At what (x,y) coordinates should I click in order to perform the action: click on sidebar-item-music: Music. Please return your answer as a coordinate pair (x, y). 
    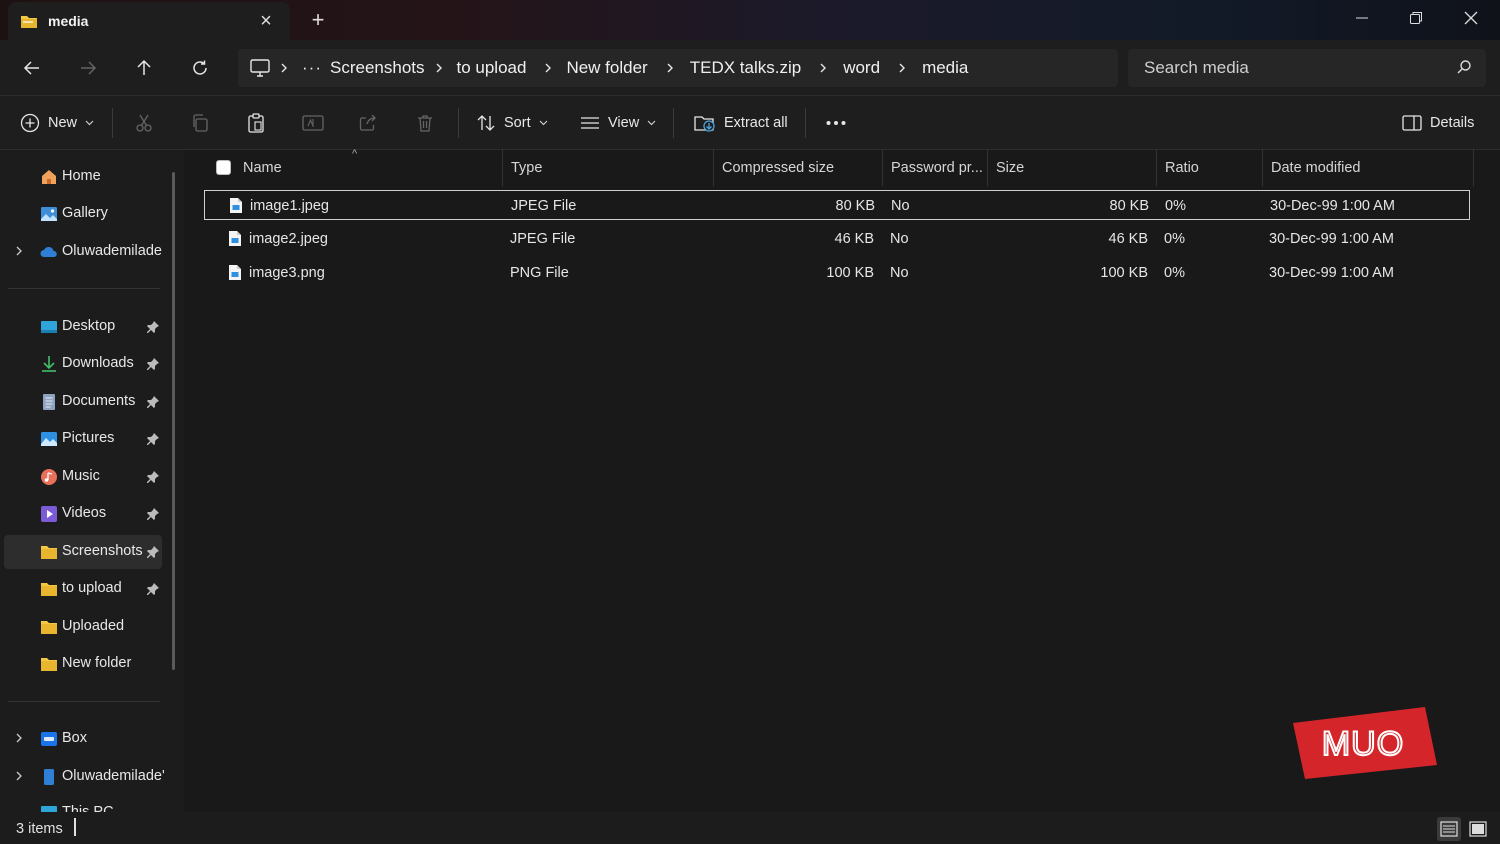
    Looking at the image, I should click on (83, 477).